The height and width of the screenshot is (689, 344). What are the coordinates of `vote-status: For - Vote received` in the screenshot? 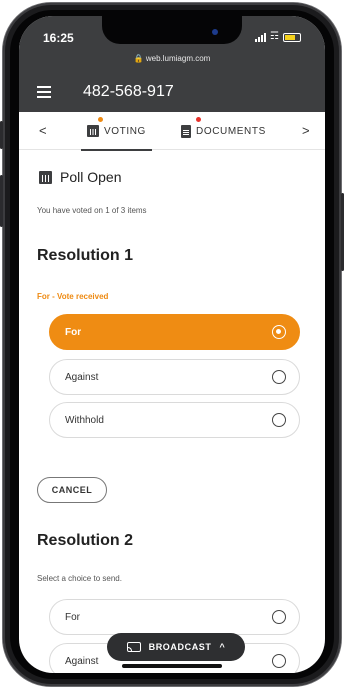 It's located at (73, 296).